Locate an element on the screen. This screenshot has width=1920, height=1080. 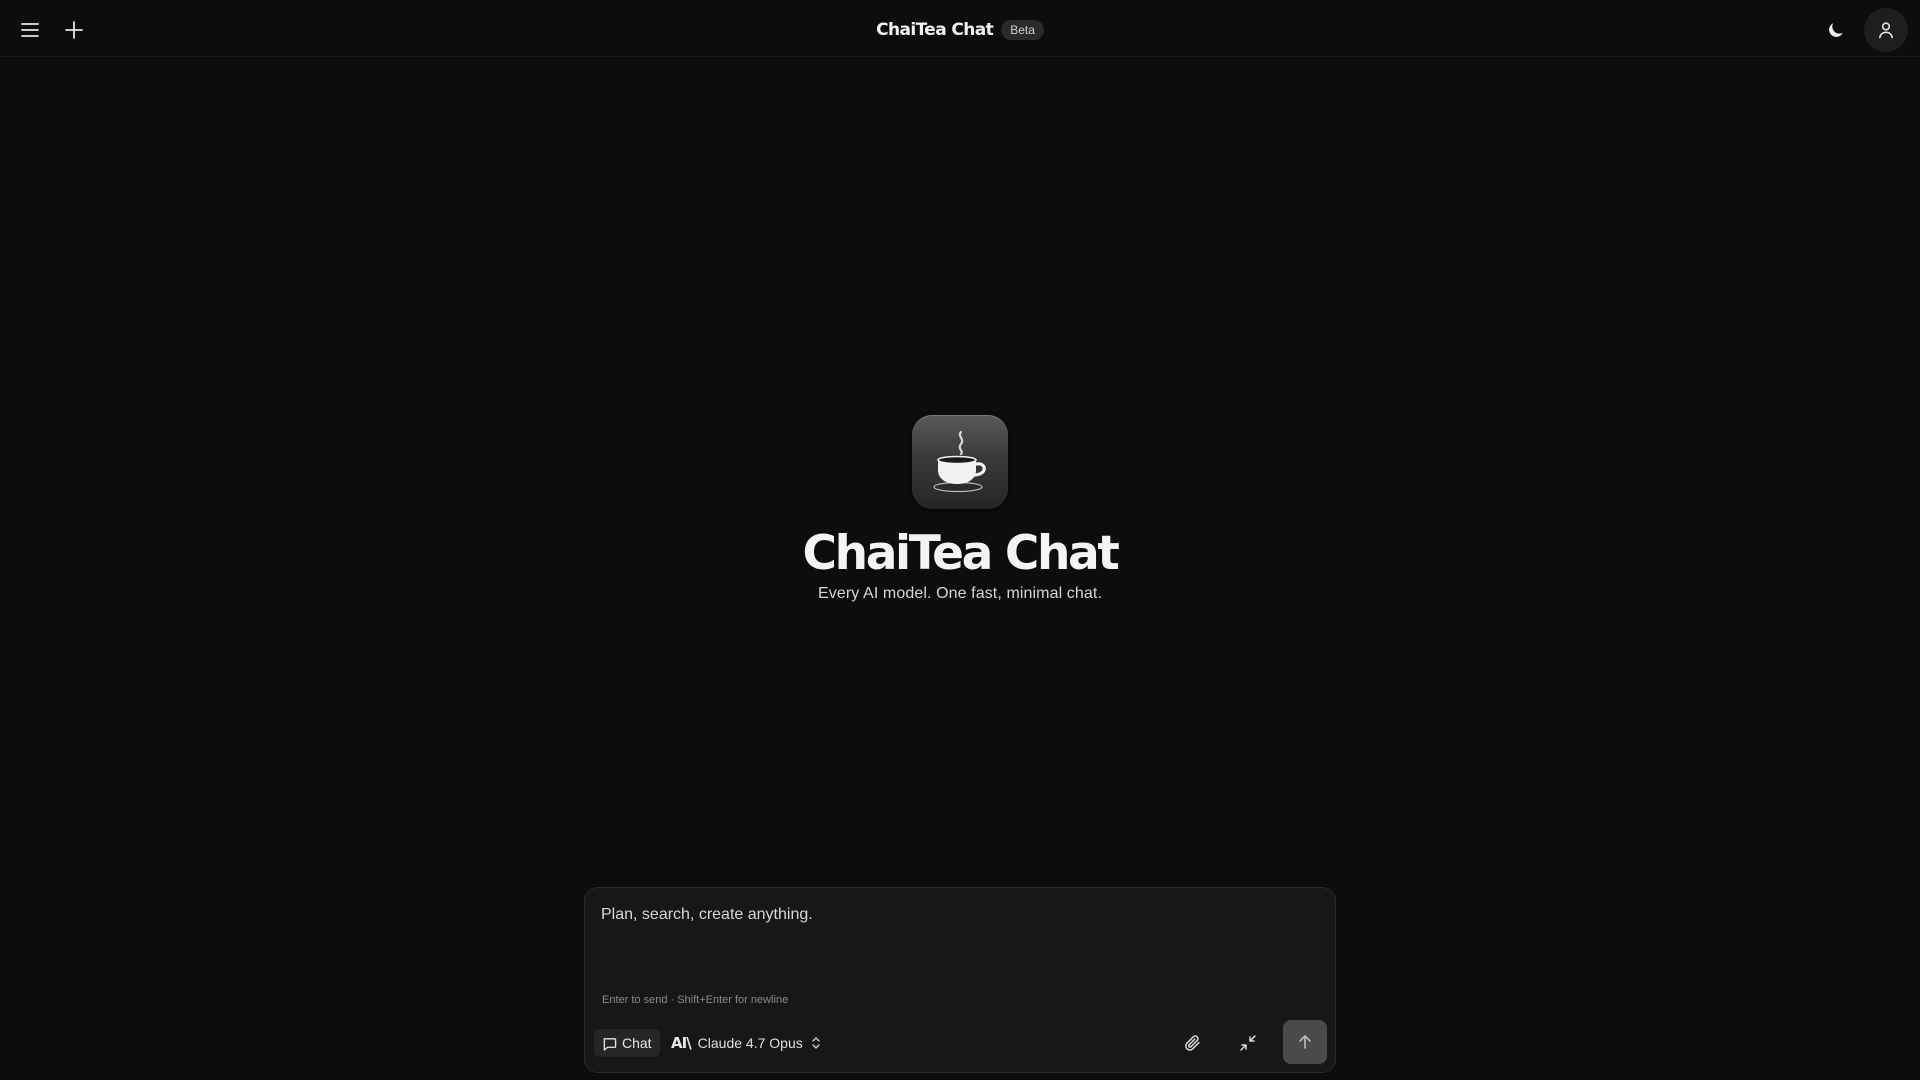
paperclip-icon is located at coordinates (1192, 1043).